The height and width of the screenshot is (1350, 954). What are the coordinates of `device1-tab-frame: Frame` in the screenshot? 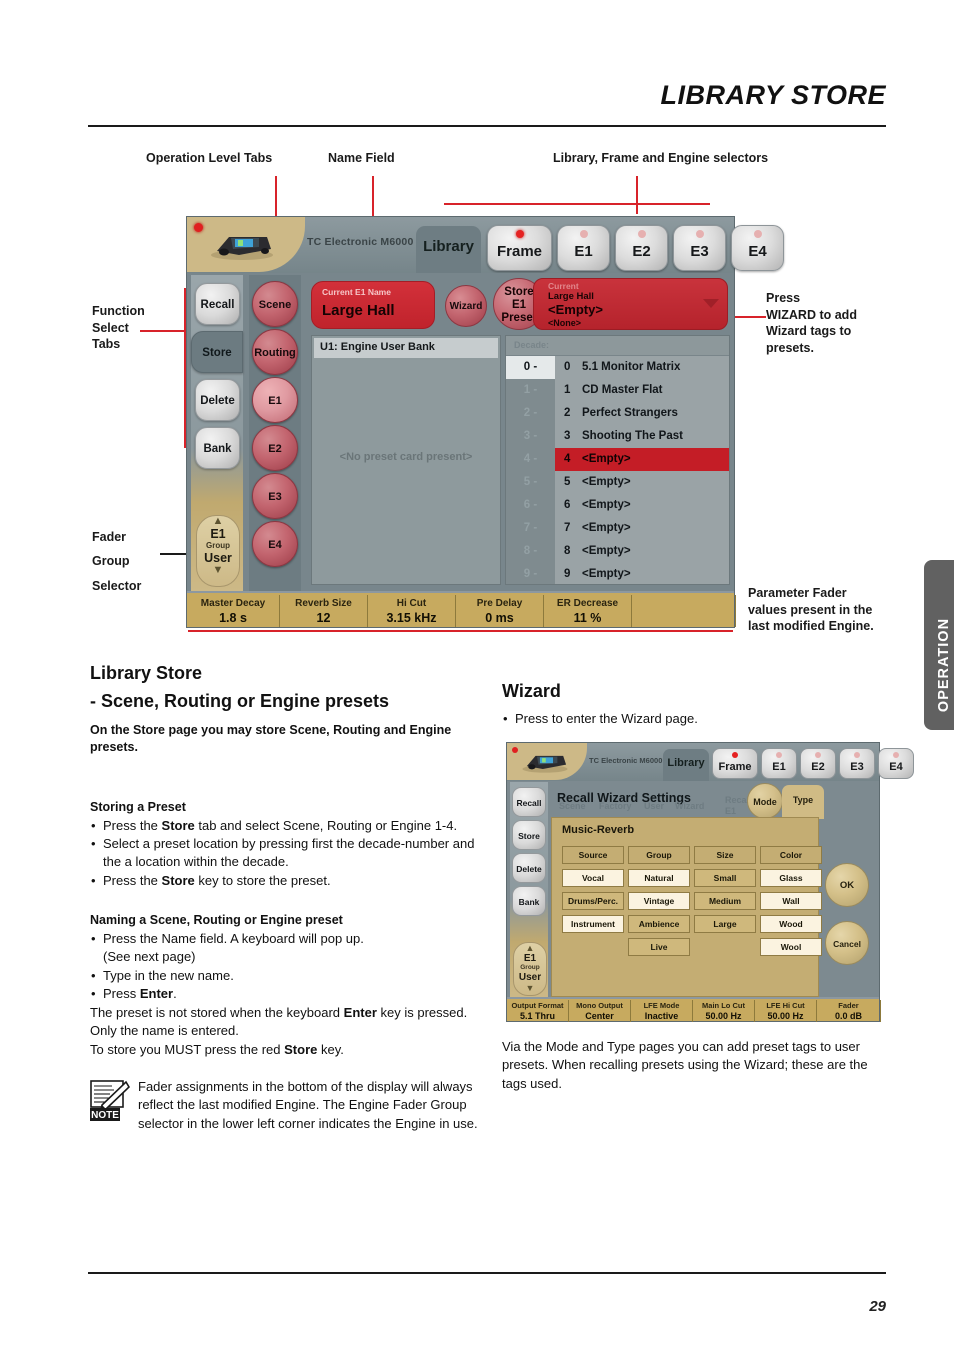 It's located at (519, 248).